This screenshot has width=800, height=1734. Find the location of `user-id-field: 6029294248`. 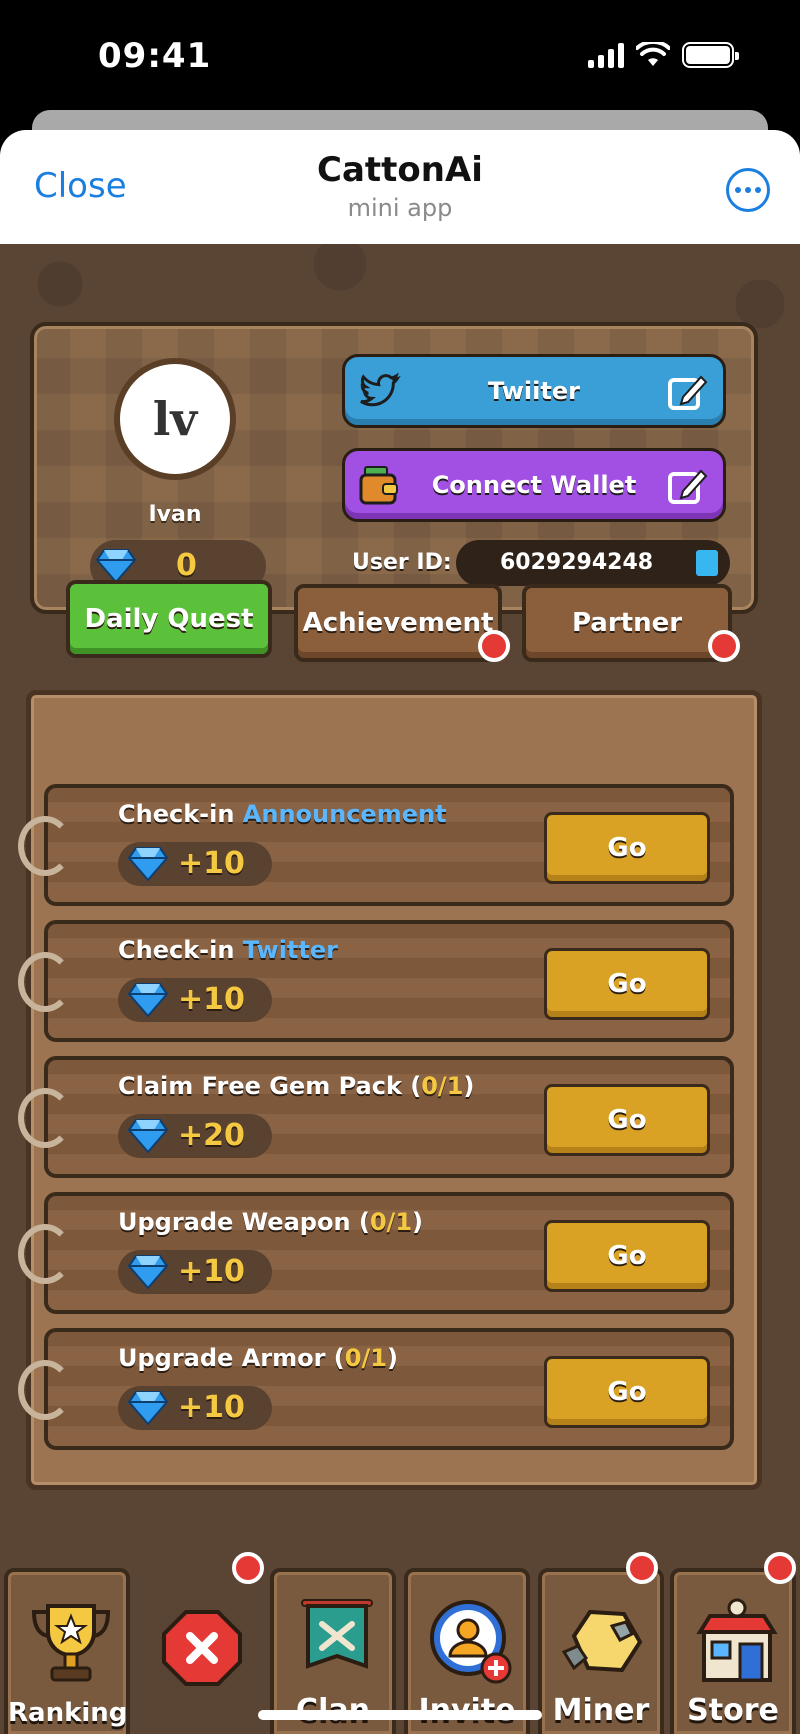

user-id-field: 6029294248 is located at coordinates (593, 563).